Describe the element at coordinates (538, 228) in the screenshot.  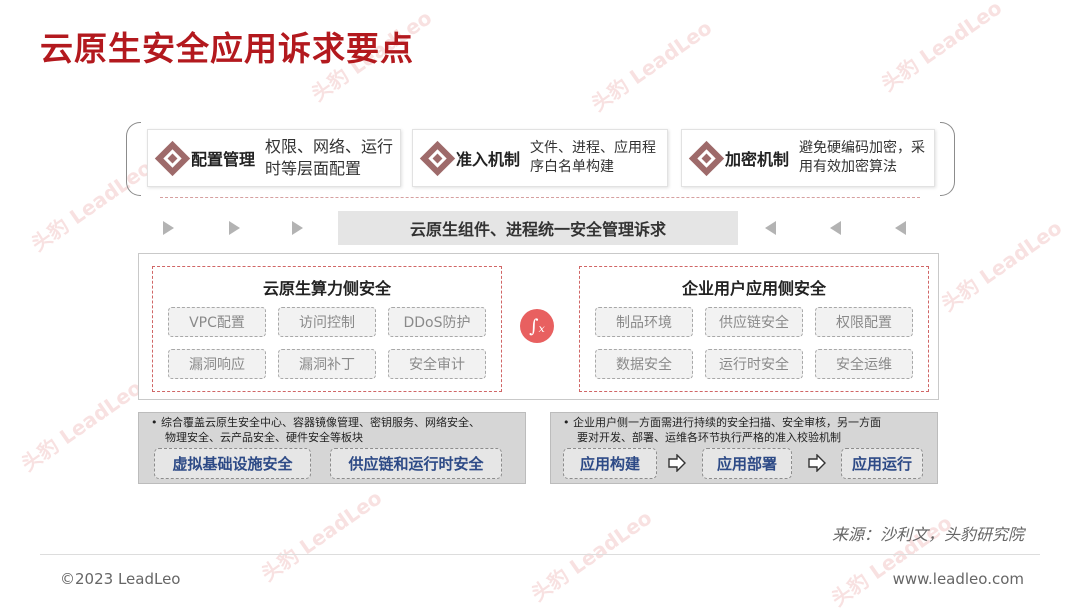
I see `banner: 云原生组件、进程统一安全管理诉求` at that location.